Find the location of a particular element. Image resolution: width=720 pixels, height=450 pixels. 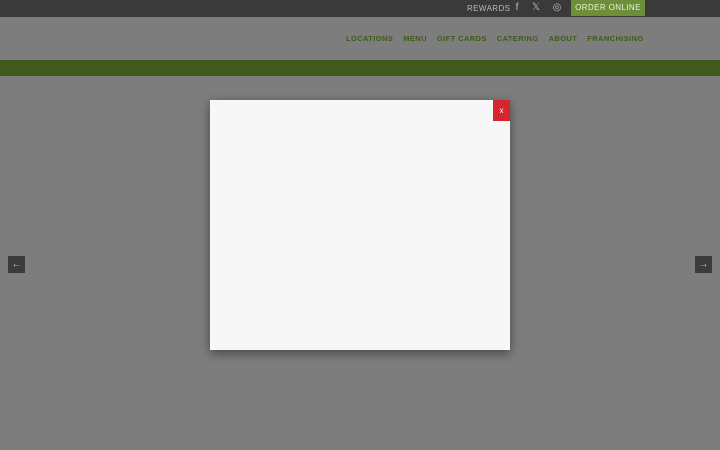

nav-item-catering: CATERING is located at coordinates (518, 38).